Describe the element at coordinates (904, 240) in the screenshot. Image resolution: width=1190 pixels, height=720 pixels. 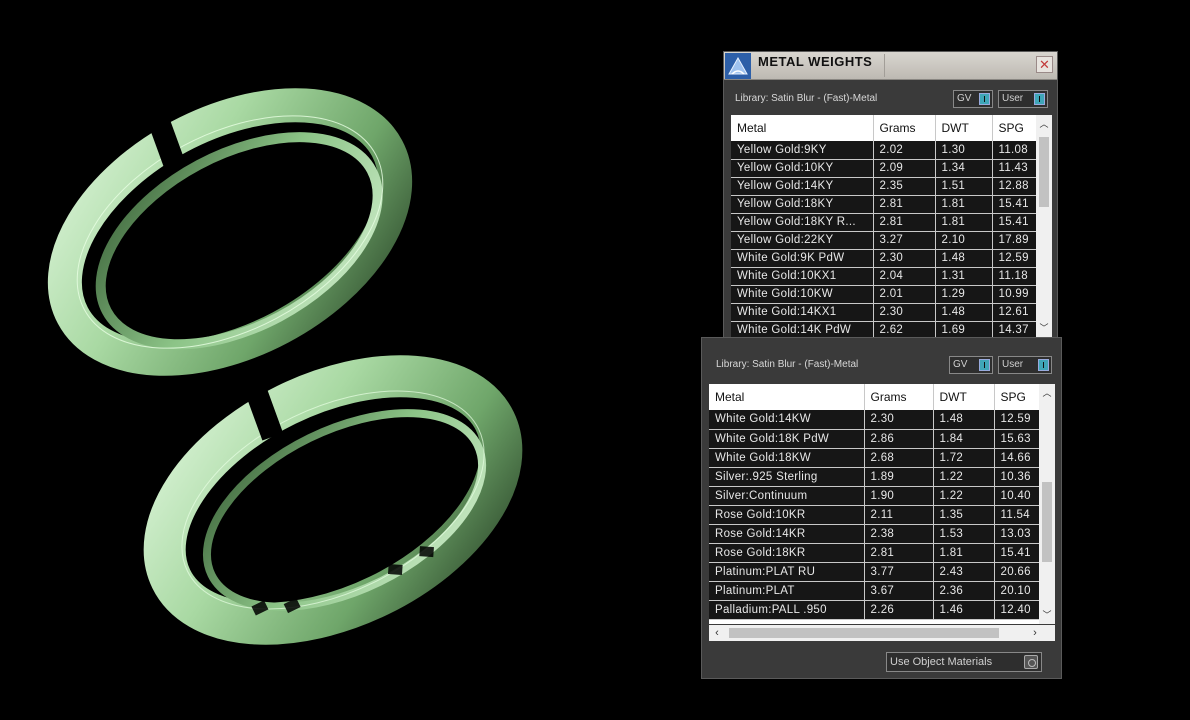
I see `table-cell: 3.27` at that location.